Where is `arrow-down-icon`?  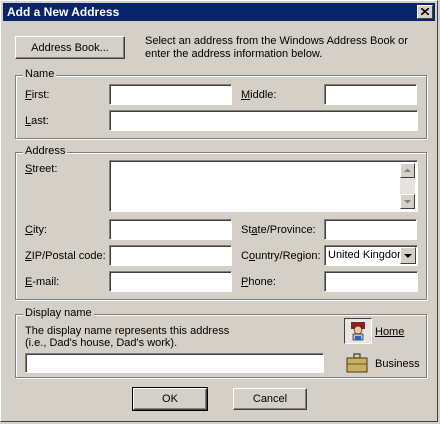
arrow-down-icon is located at coordinates (407, 202).